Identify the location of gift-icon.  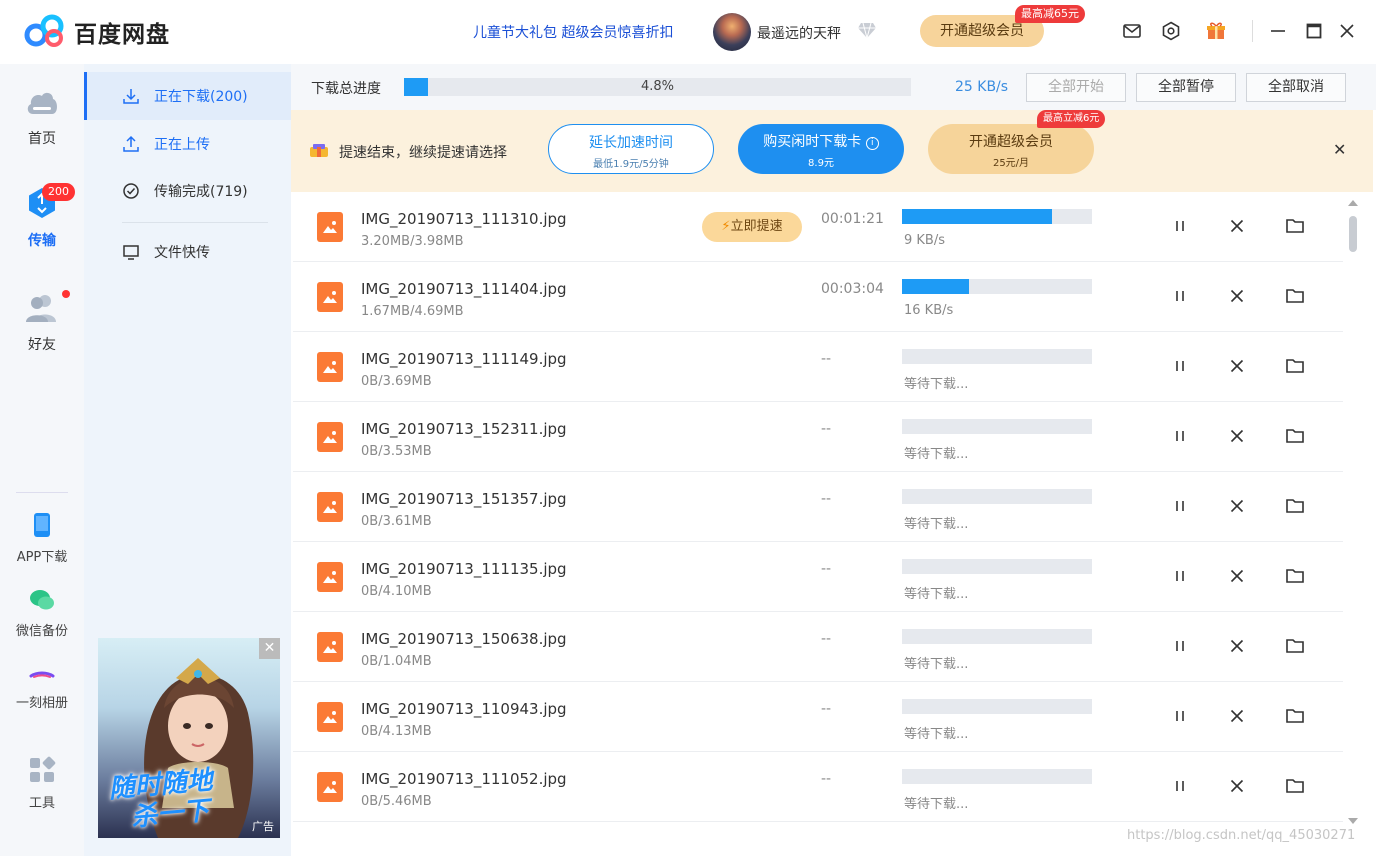
(1216, 31).